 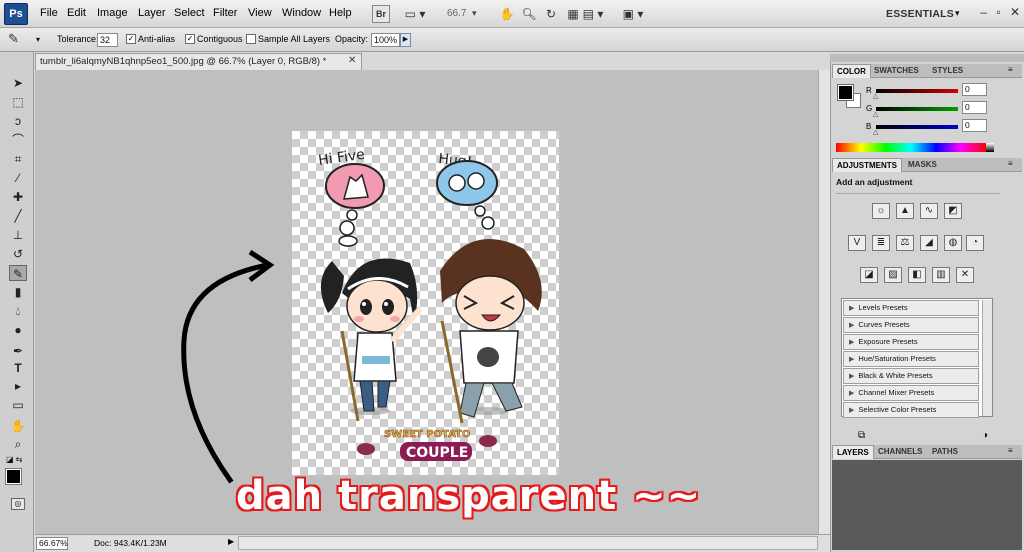 I want to click on crop-tool-icon: ⌗, so click(x=18, y=159).